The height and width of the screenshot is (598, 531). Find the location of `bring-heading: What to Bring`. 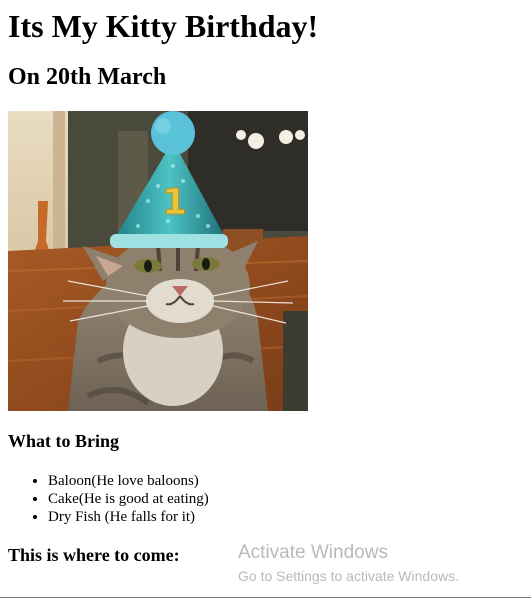

bring-heading: What to Bring is located at coordinates (64, 441).